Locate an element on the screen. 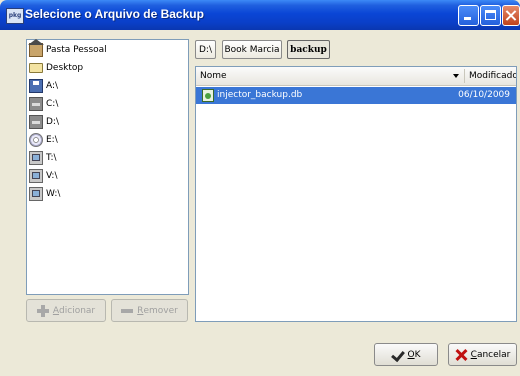  app-icon: pkg is located at coordinates (15, 16).